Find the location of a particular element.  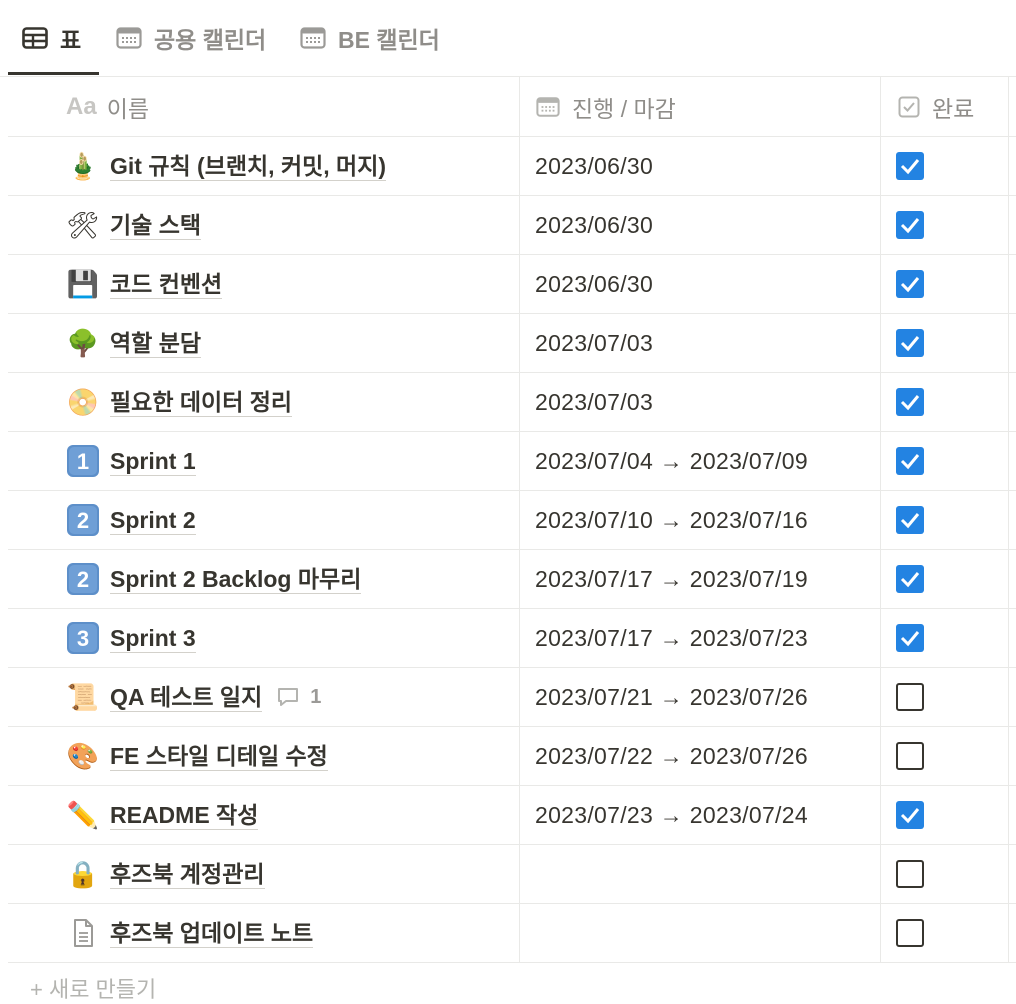

table-row: 🔒 후즈북 계정관리 is located at coordinates (512, 874).